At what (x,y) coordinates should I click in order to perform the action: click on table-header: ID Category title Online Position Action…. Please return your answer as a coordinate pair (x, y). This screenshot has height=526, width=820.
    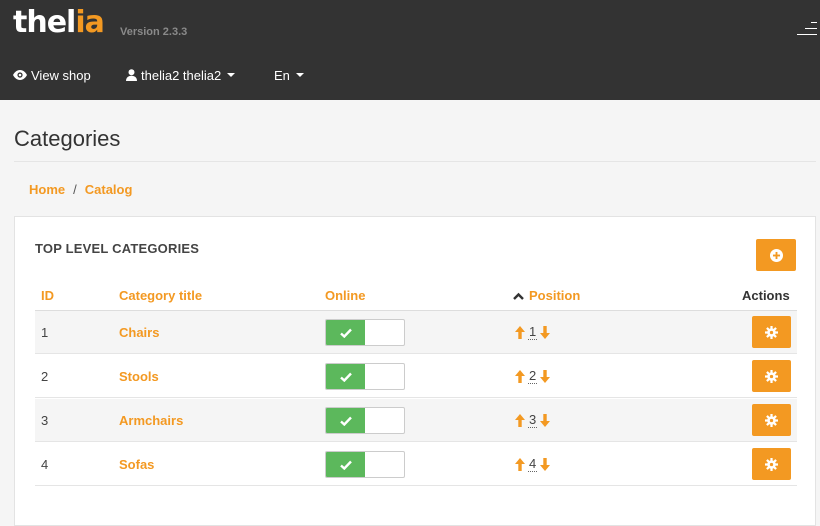
    Looking at the image, I should click on (416, 299).